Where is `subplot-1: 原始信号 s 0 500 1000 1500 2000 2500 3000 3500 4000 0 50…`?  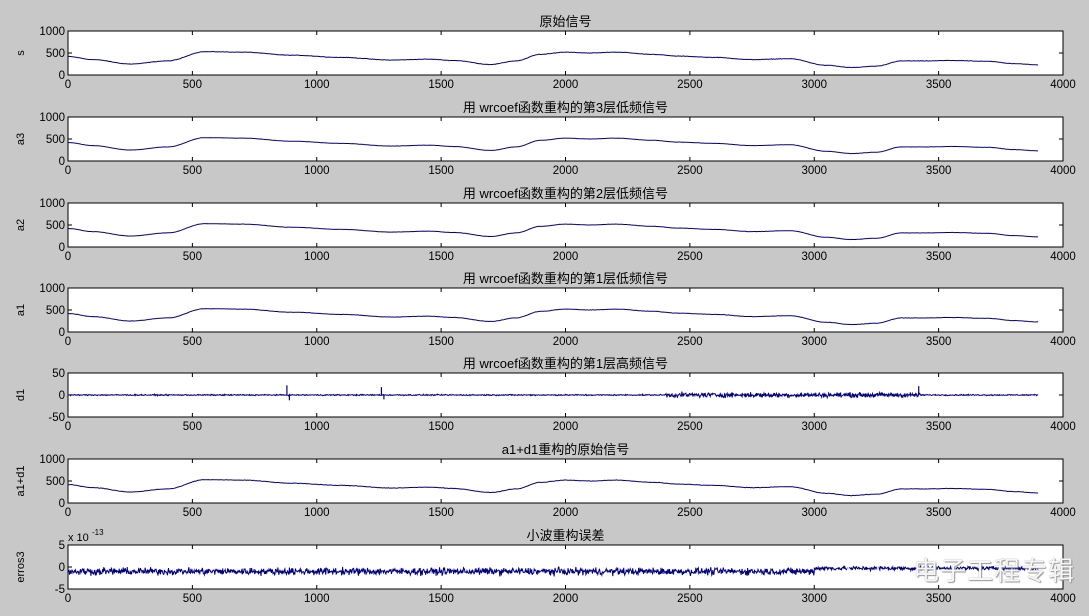 subplot-1: 原始信号 s 0 500 1000 1500 2000 2500 3000 3500 4000 0 50… is located at coordinates (545, 52).